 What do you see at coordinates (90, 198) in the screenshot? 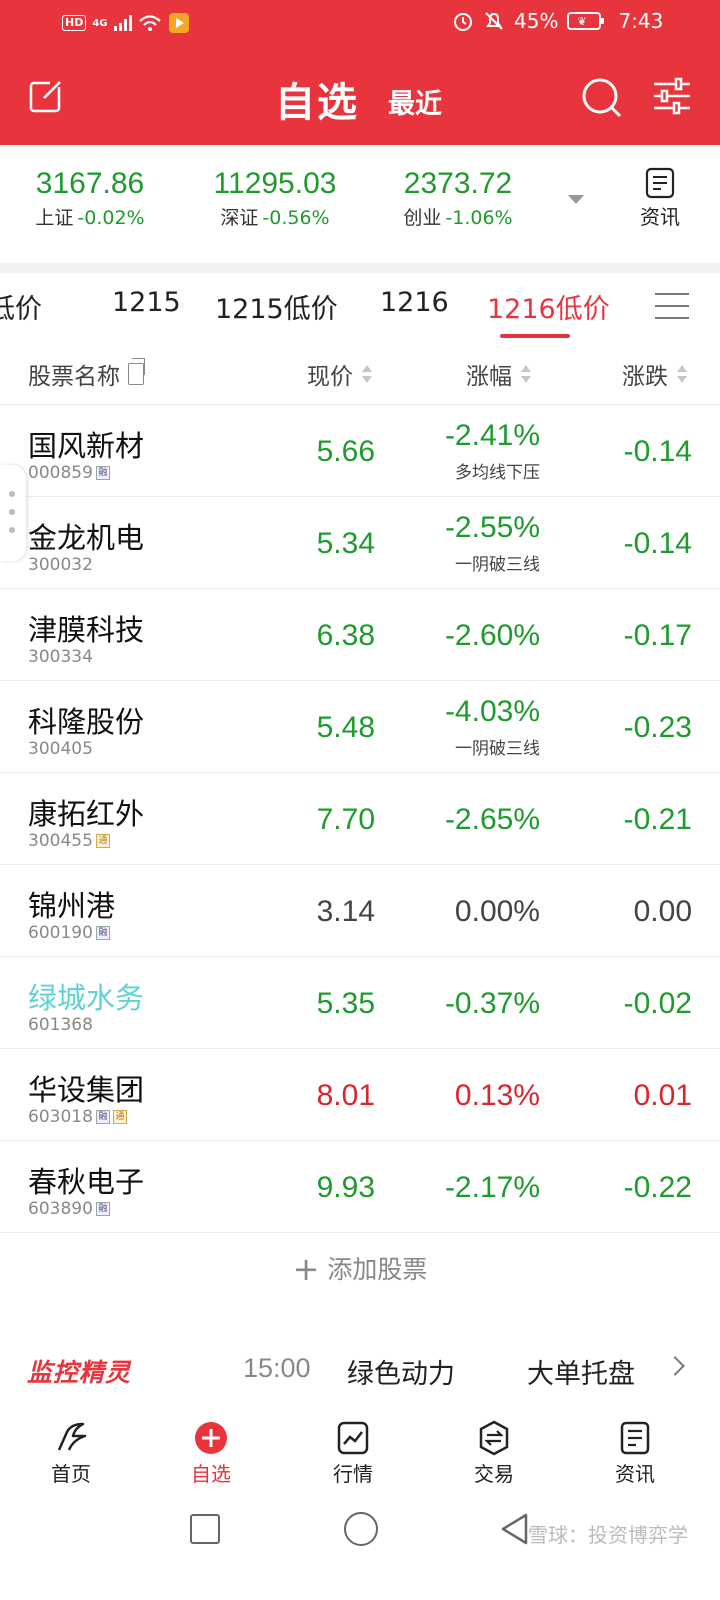
I see `index-shanghai: 3167.86 上证 -0.02%` at bounding box center [90, 198].